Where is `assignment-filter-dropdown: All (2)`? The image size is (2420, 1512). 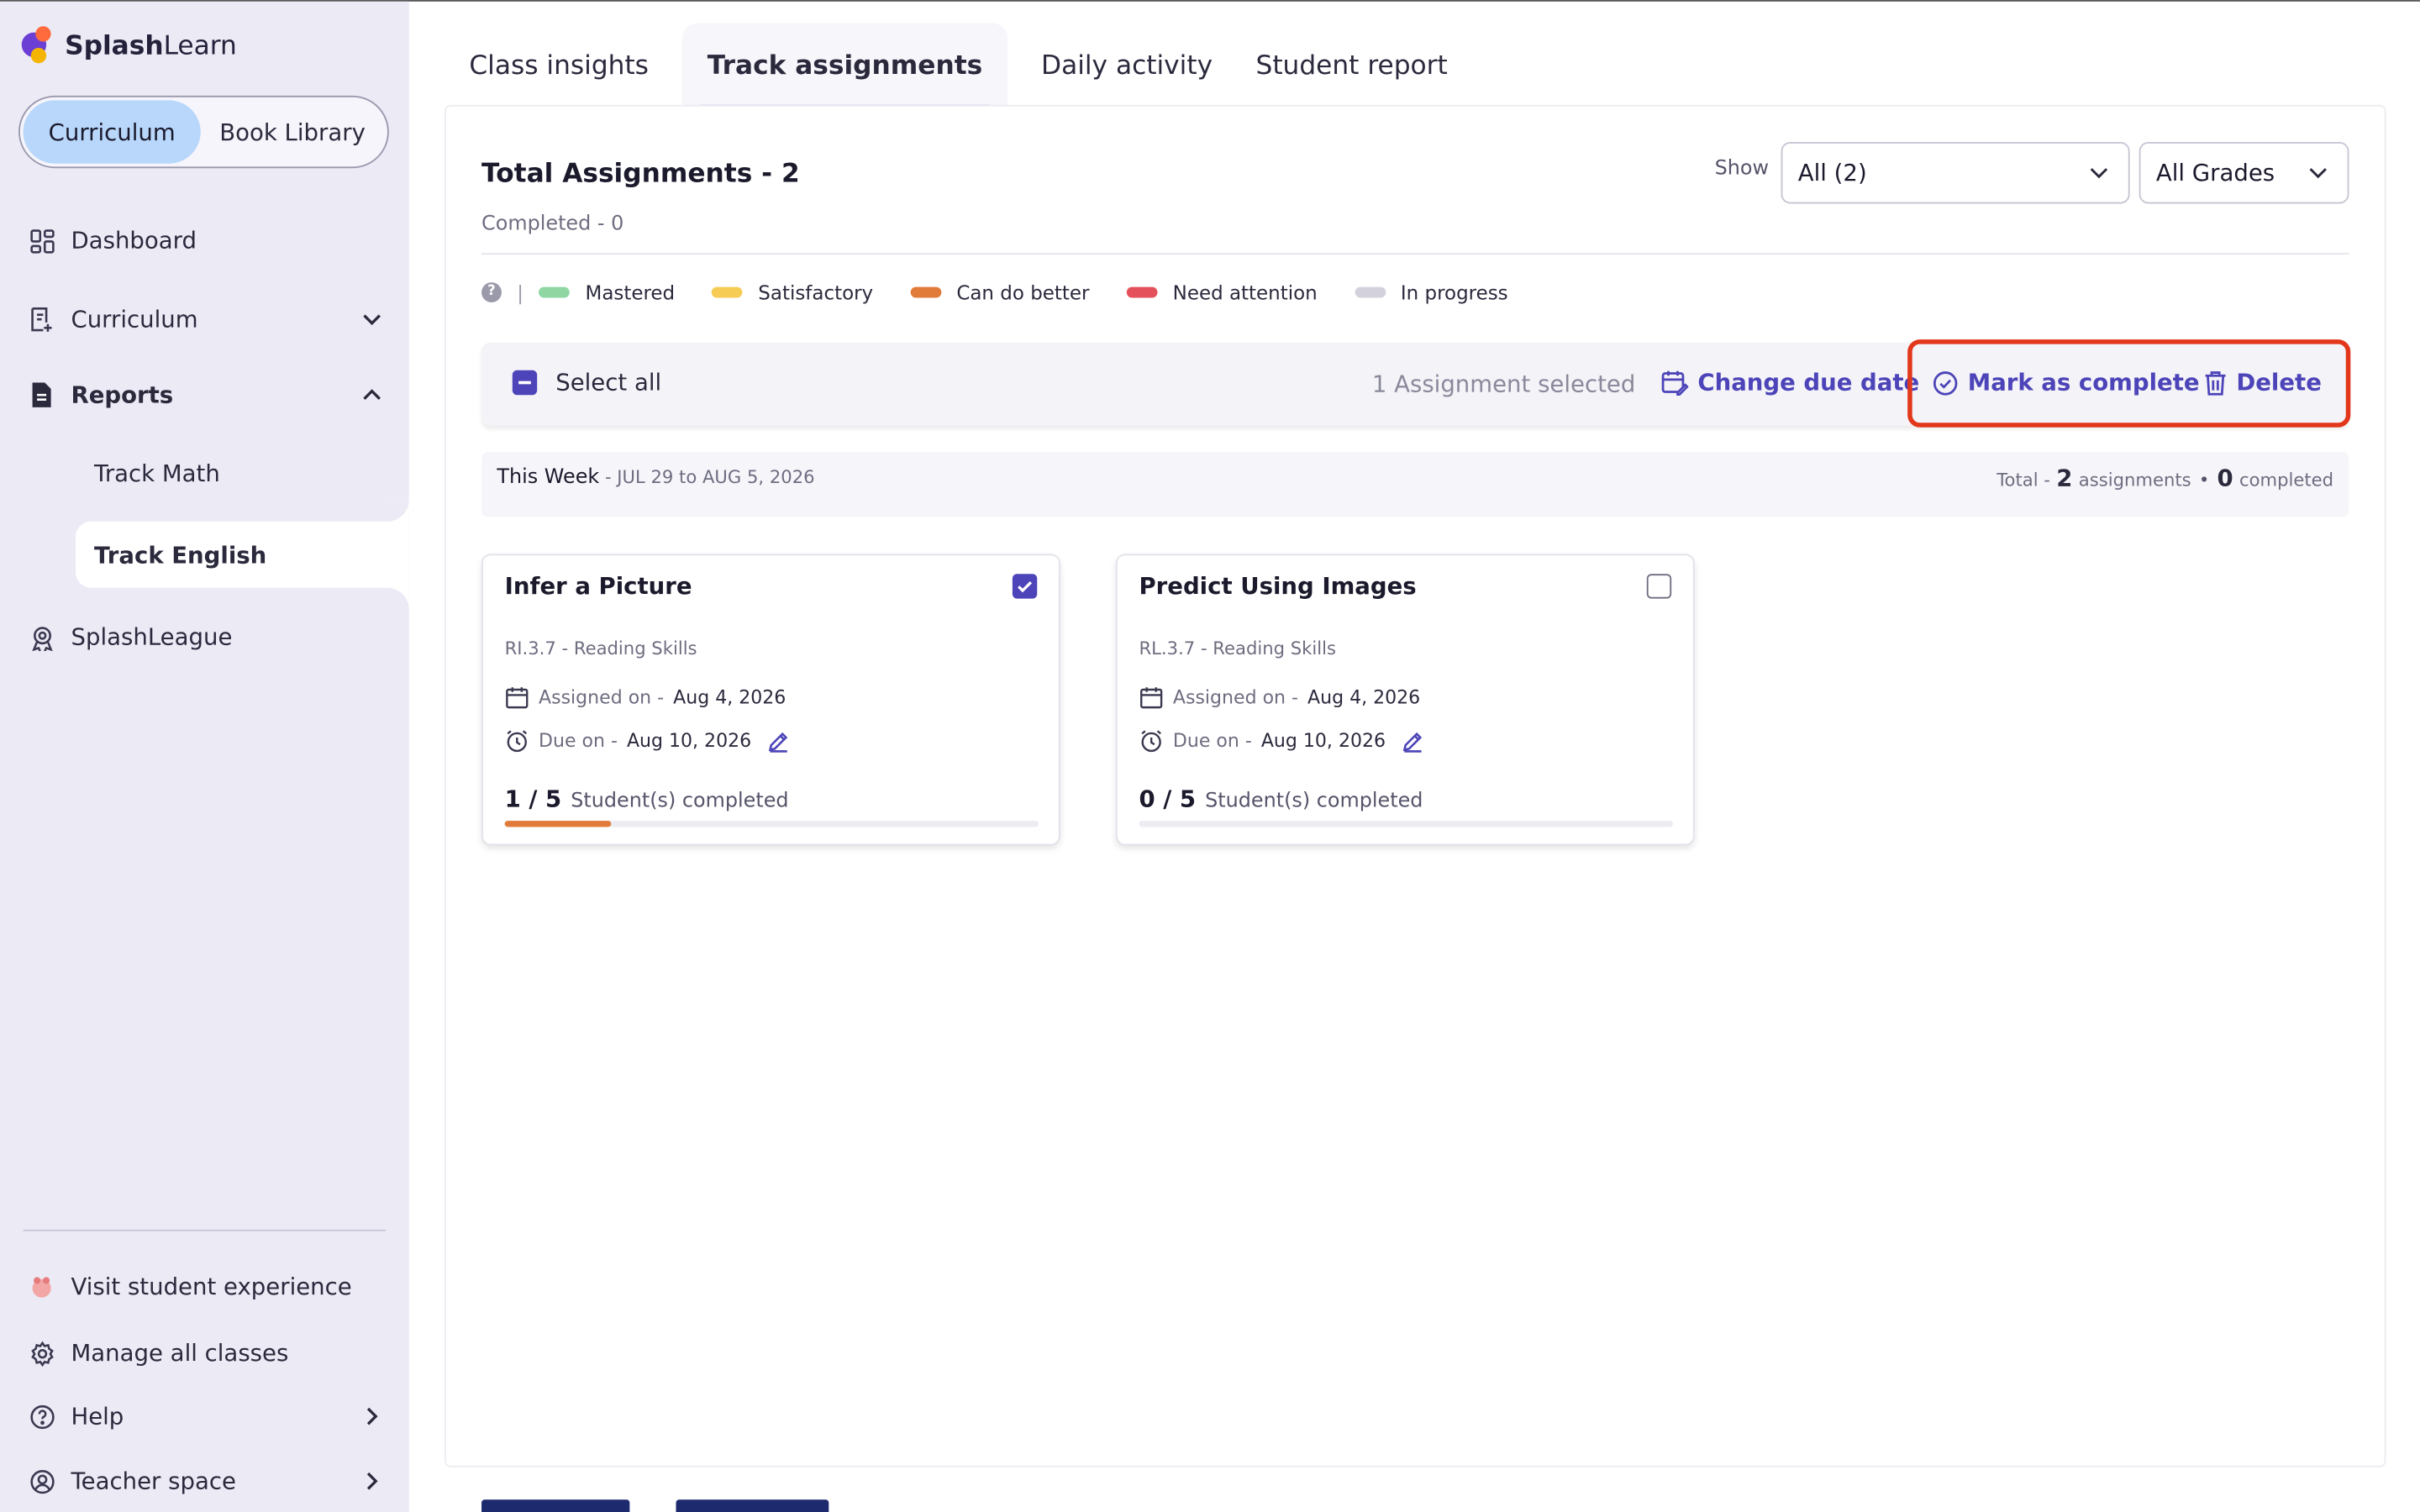 assignment-filter-dropdown: All (2) is located at coordinates (1955, 172).